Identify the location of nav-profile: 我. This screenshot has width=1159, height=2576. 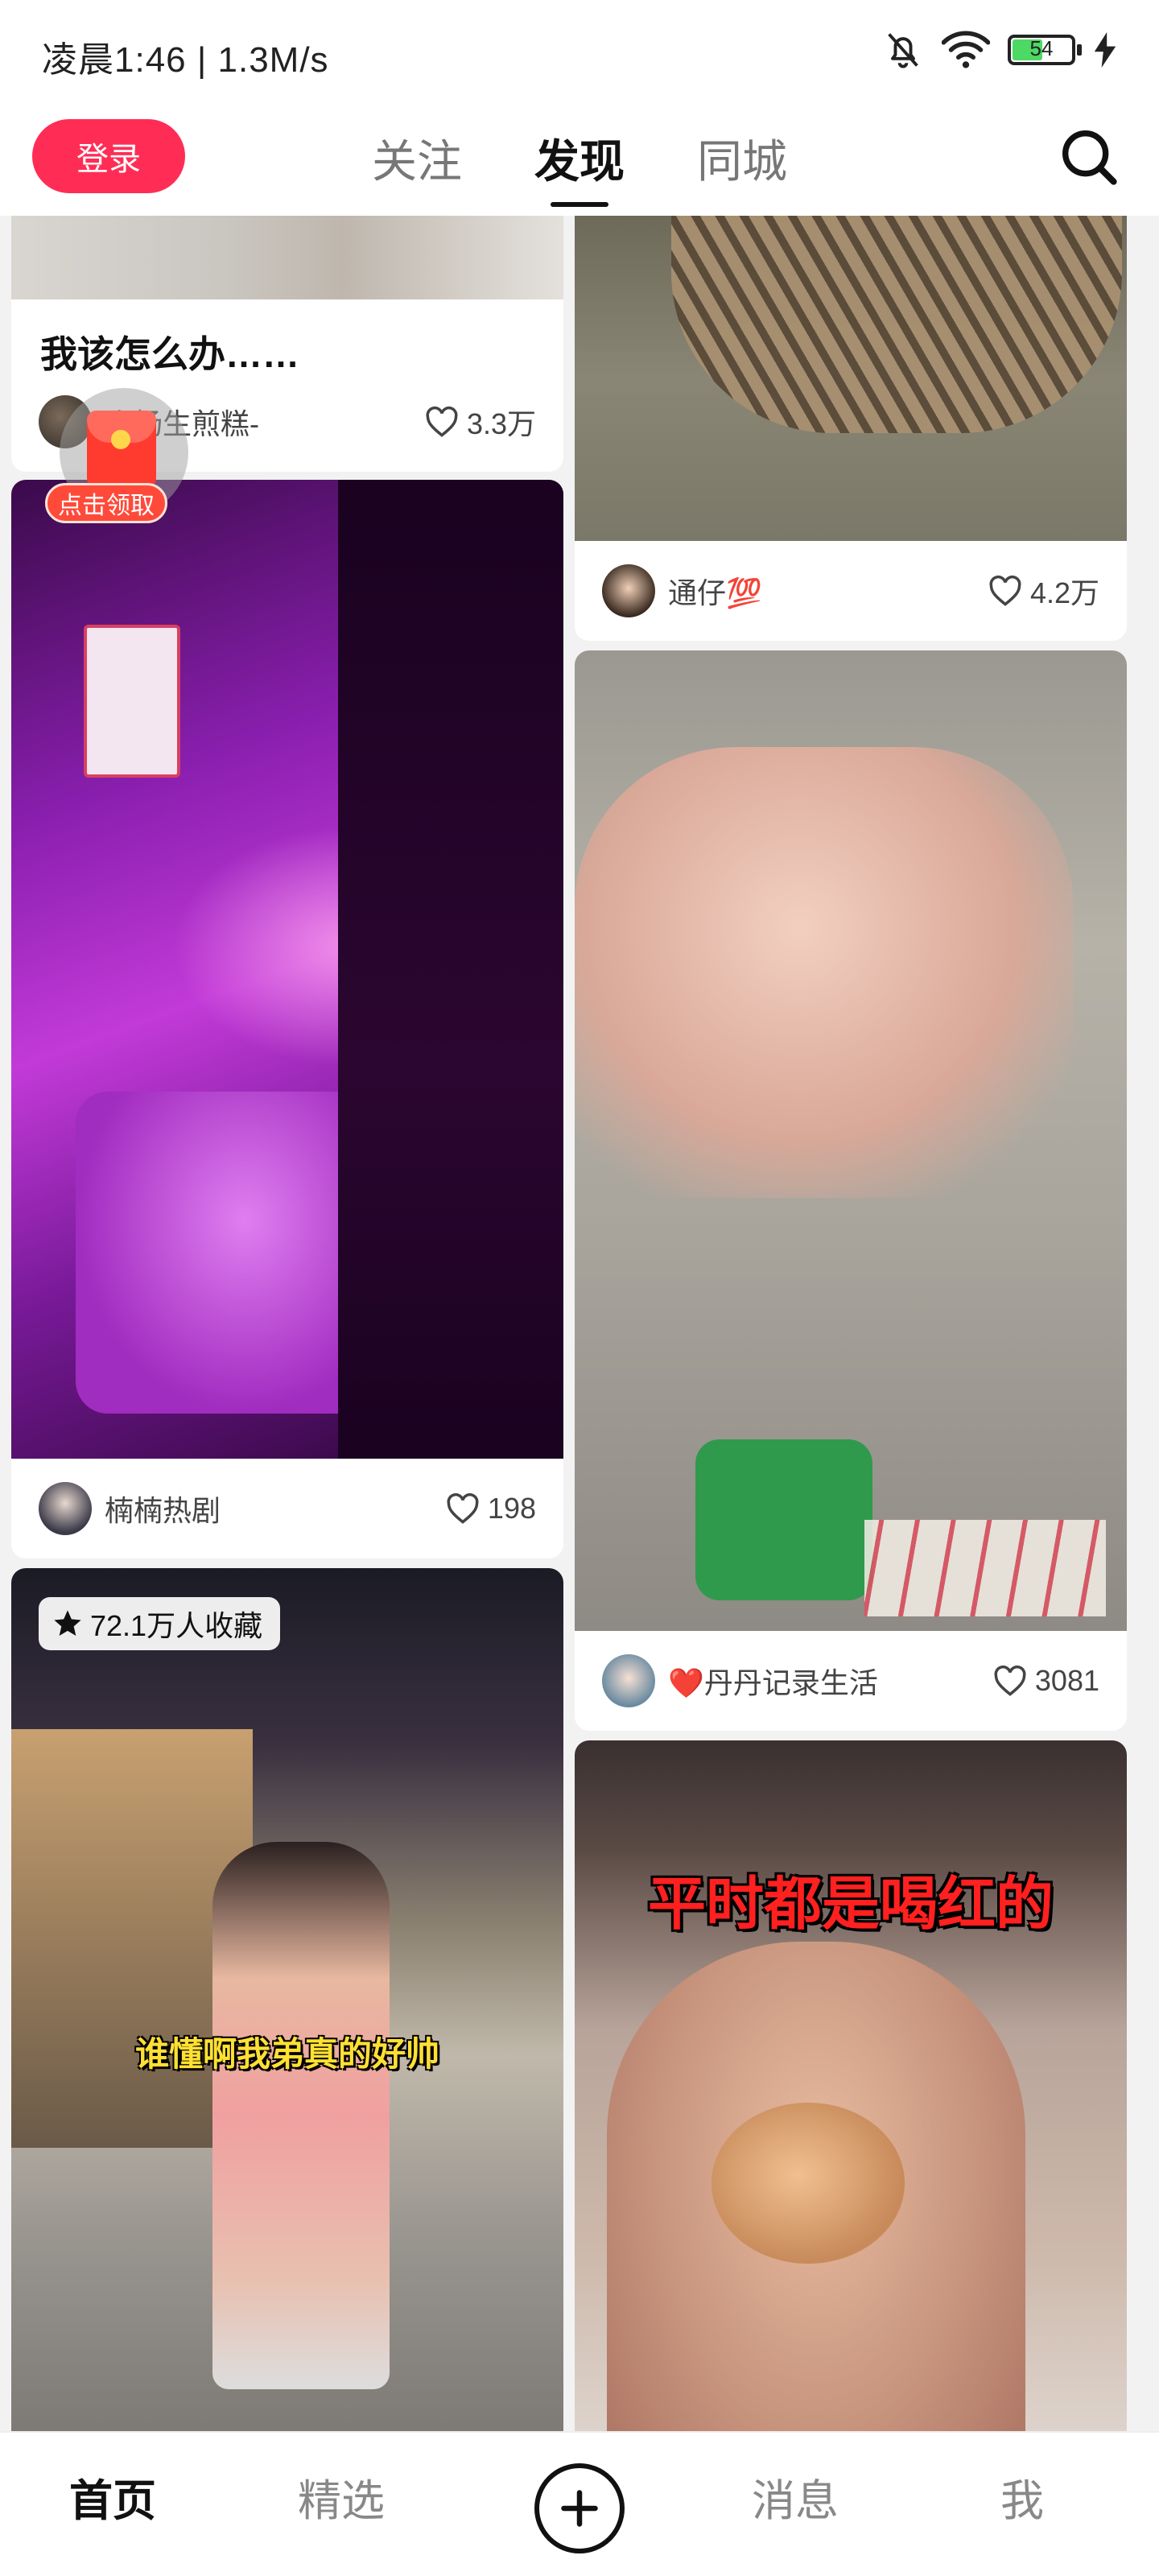
(1022, 2497).